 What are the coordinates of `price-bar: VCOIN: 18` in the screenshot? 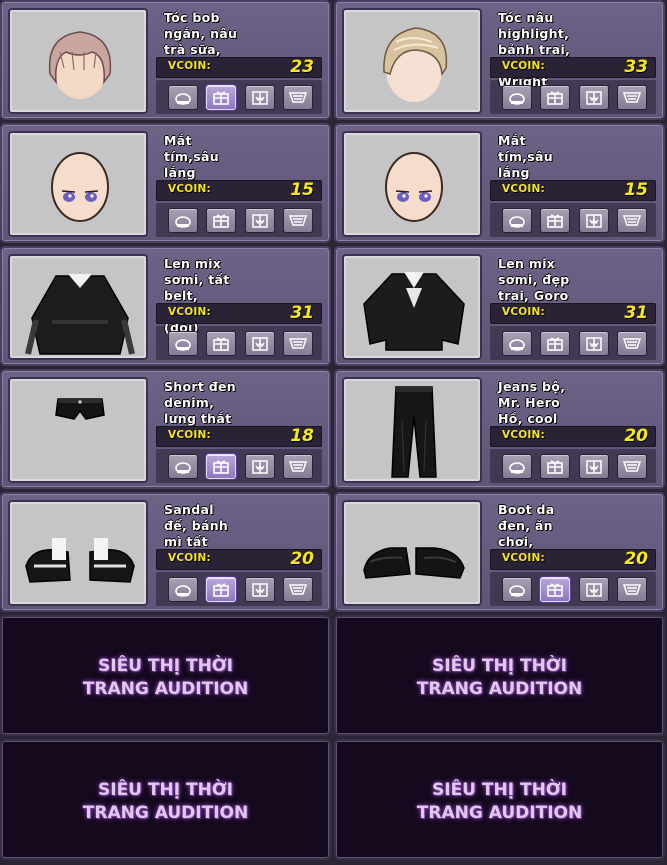 It's located at (239, 436).